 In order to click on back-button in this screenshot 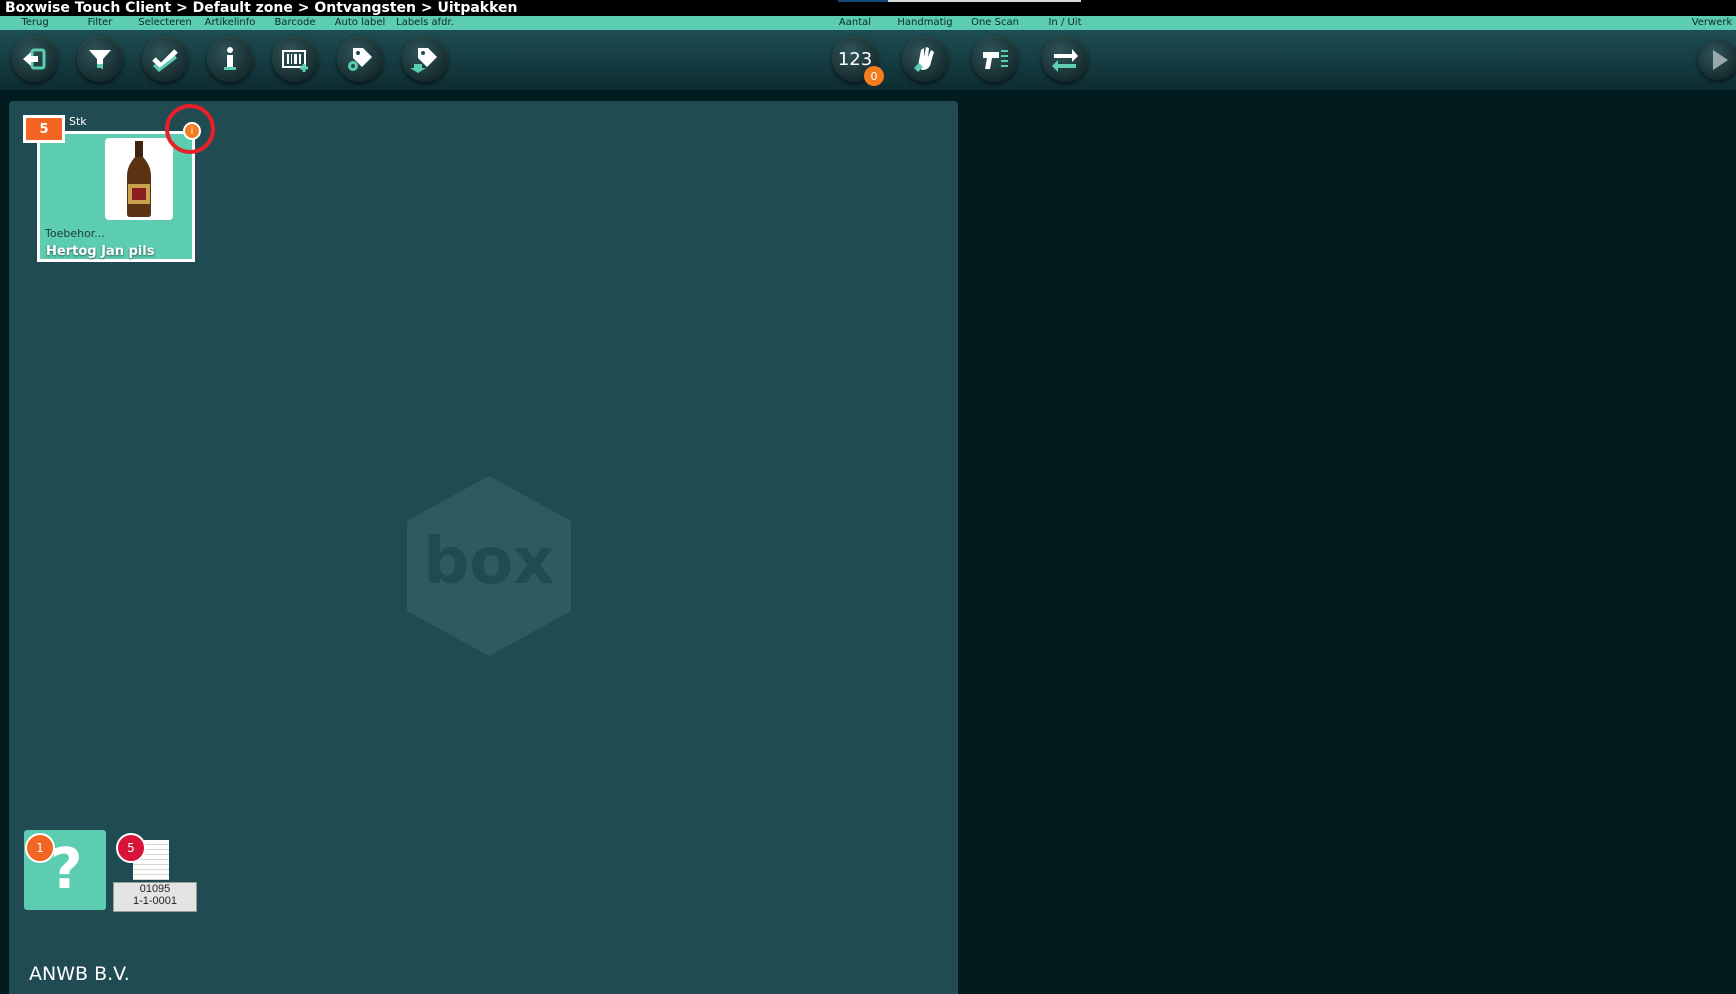, I will do `click(35, 59)`.